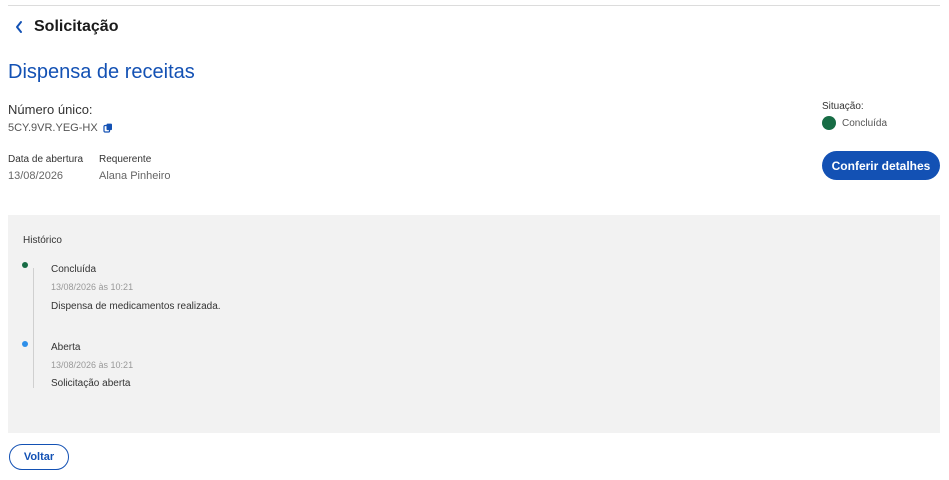 The image size is (949, 480). Describe the element at coordinates (33, 328) in the screenshot. I see `timeline-line` at that location.